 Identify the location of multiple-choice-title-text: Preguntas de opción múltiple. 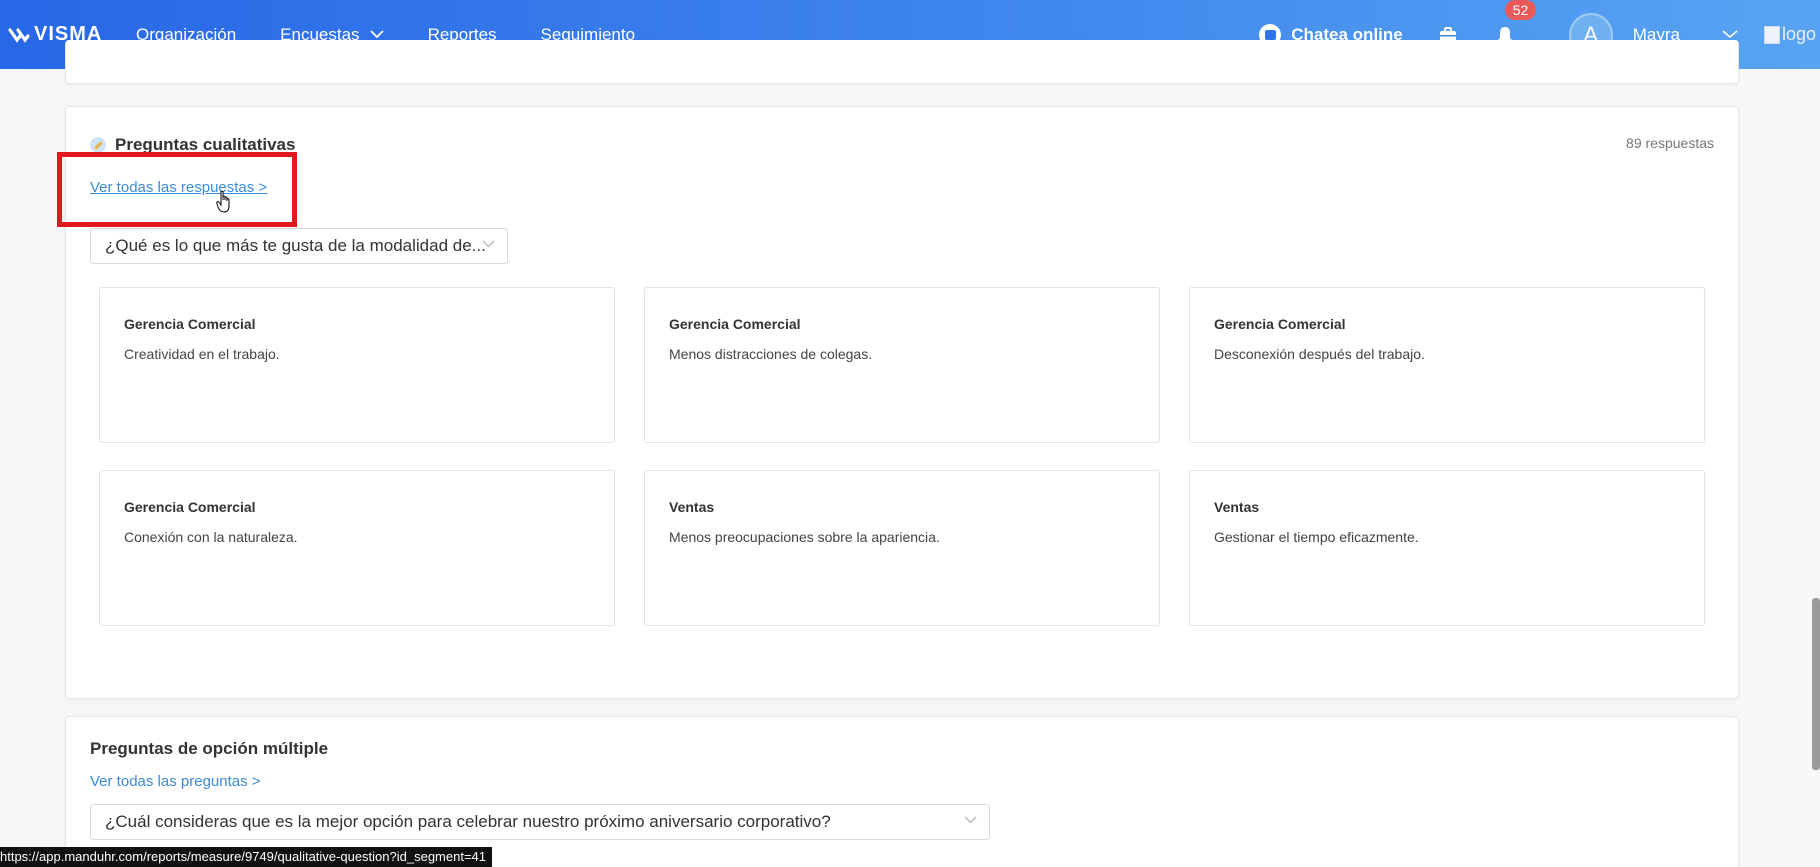
(209, 748).